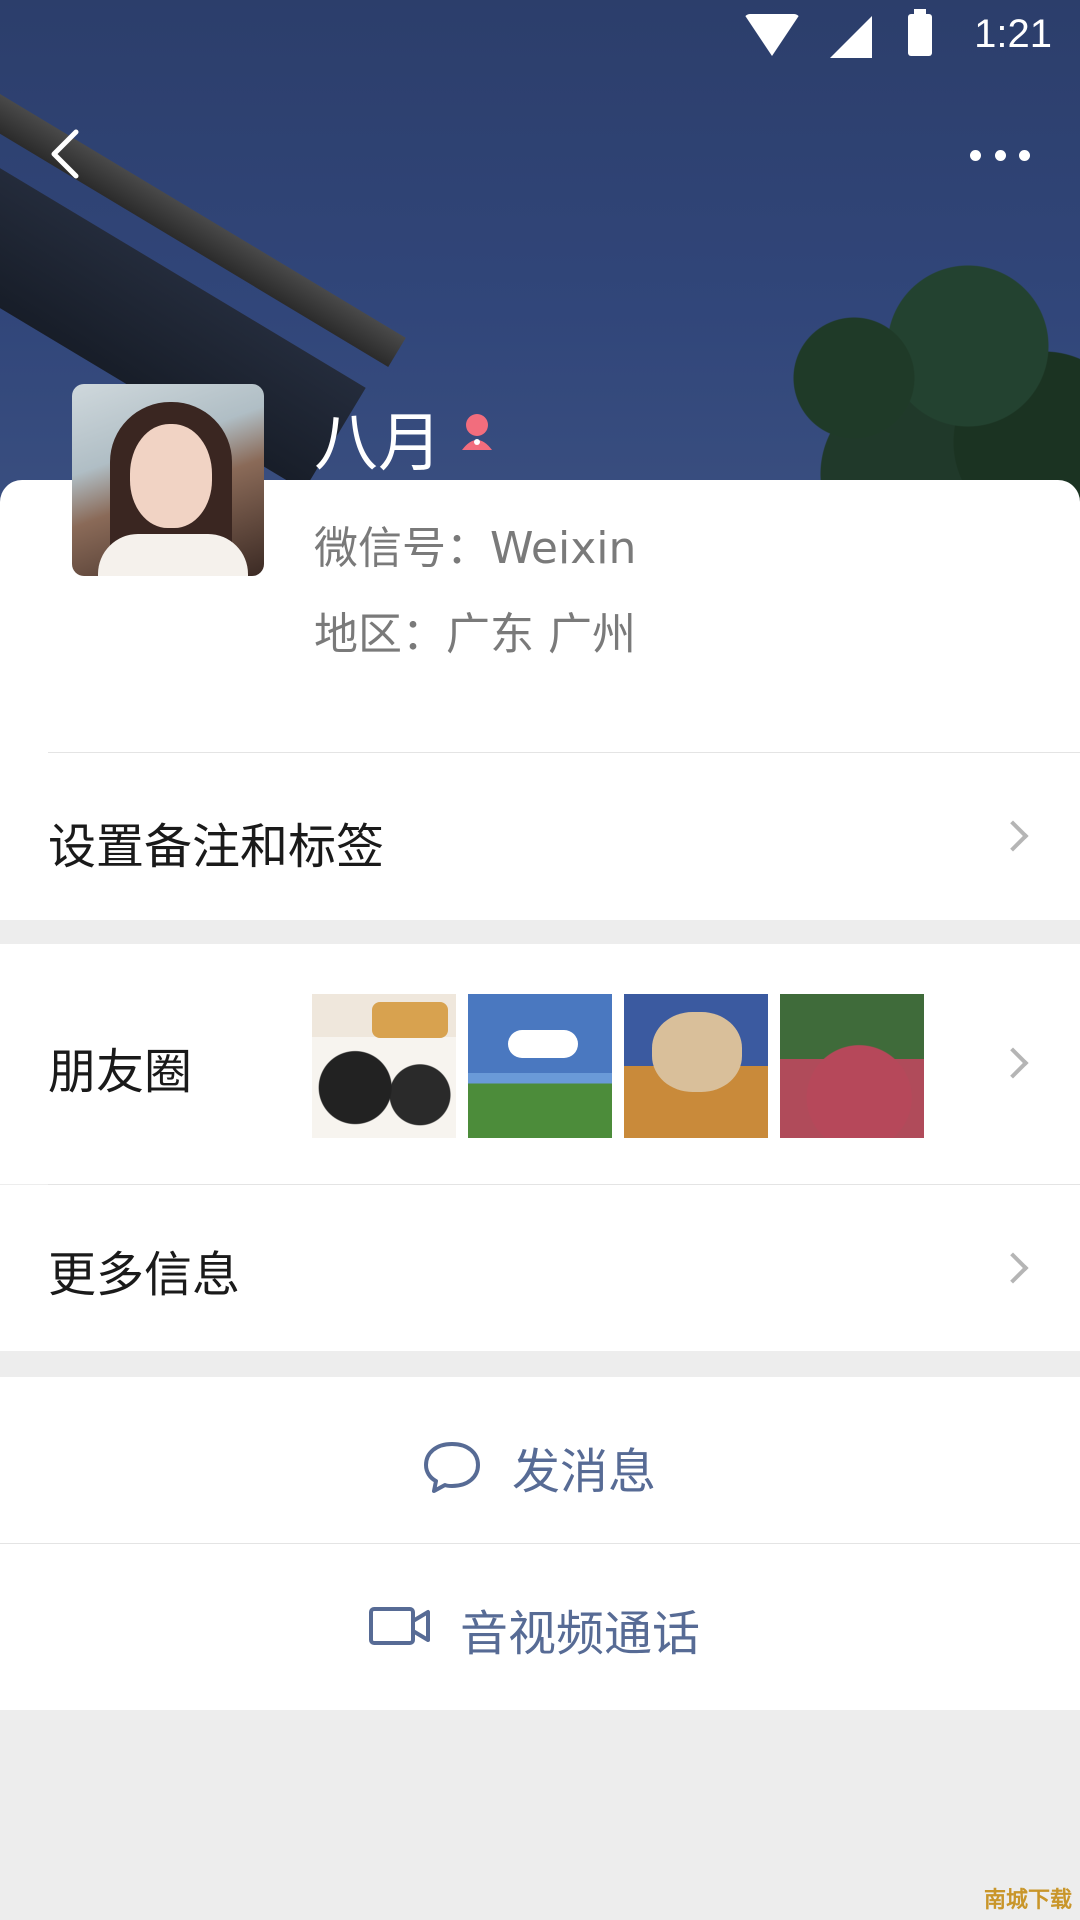  Describe the element at coordinates (477, 432) in the screenshot. I see `female-gender-icon` at that location.